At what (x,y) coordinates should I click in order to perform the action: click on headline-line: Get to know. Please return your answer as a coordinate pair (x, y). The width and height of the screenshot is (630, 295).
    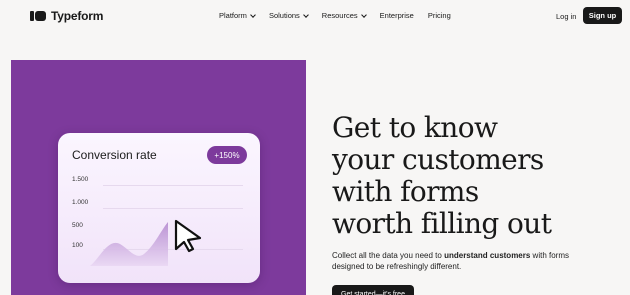
    Looking at the image, I should click on (415, 127).